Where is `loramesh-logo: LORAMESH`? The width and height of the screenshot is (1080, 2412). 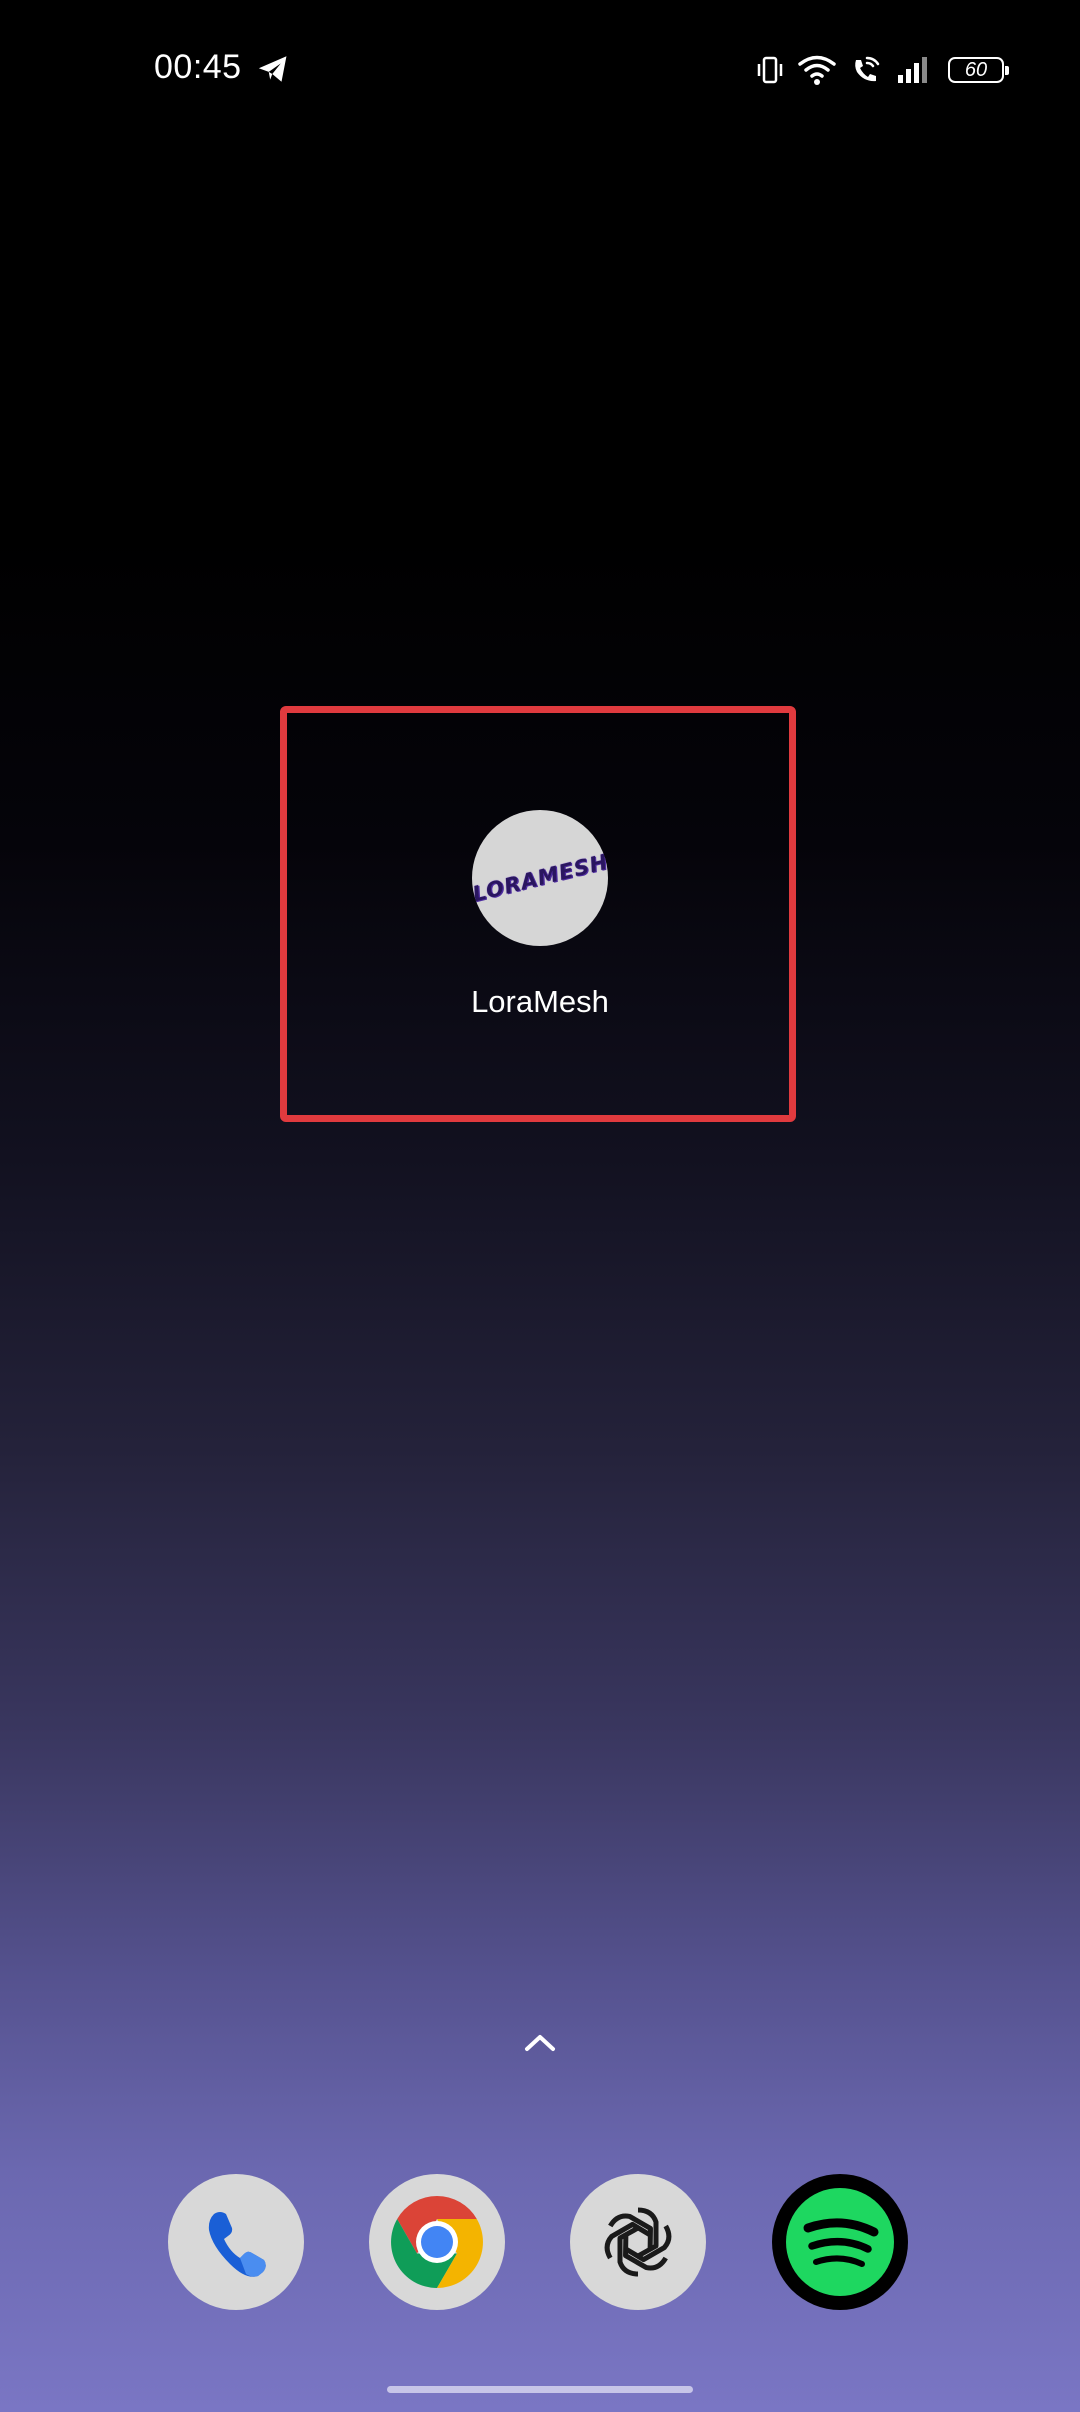 loramesh-logo: LORAMESH is located at coordinates (540, 878).